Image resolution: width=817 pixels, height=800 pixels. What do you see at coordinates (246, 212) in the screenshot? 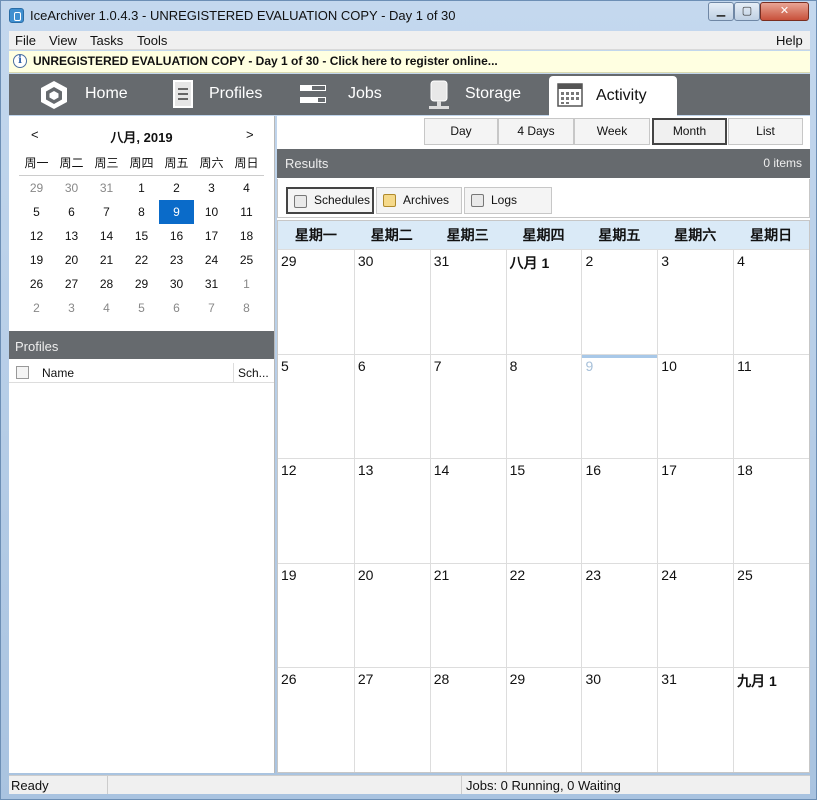
I see `mini-calendar-day: 11` at bounding box center [246, 212].